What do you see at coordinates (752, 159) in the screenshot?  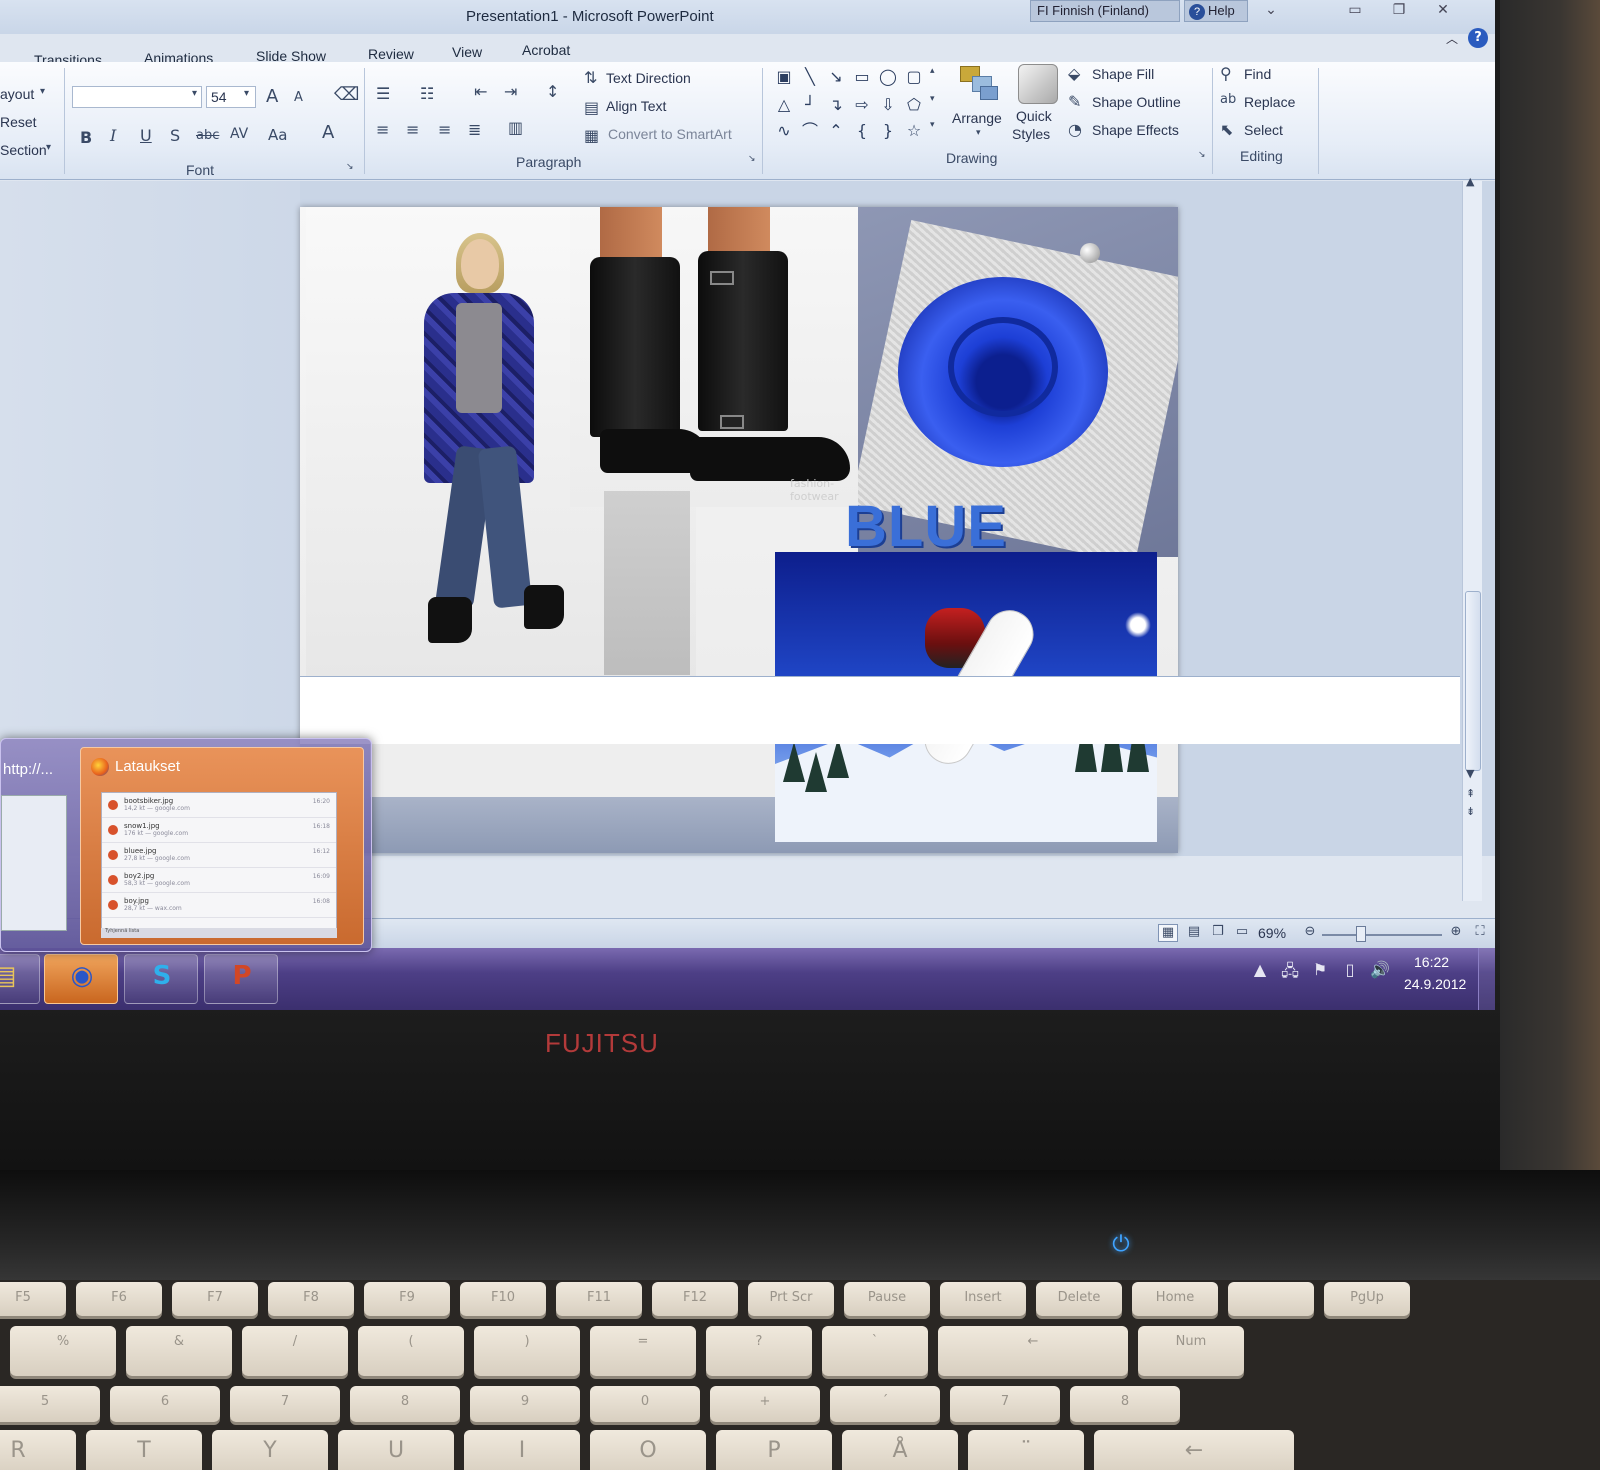 I see `paragraph-dialog-launcher-icon: ↘` at bounding box center [752, 159].